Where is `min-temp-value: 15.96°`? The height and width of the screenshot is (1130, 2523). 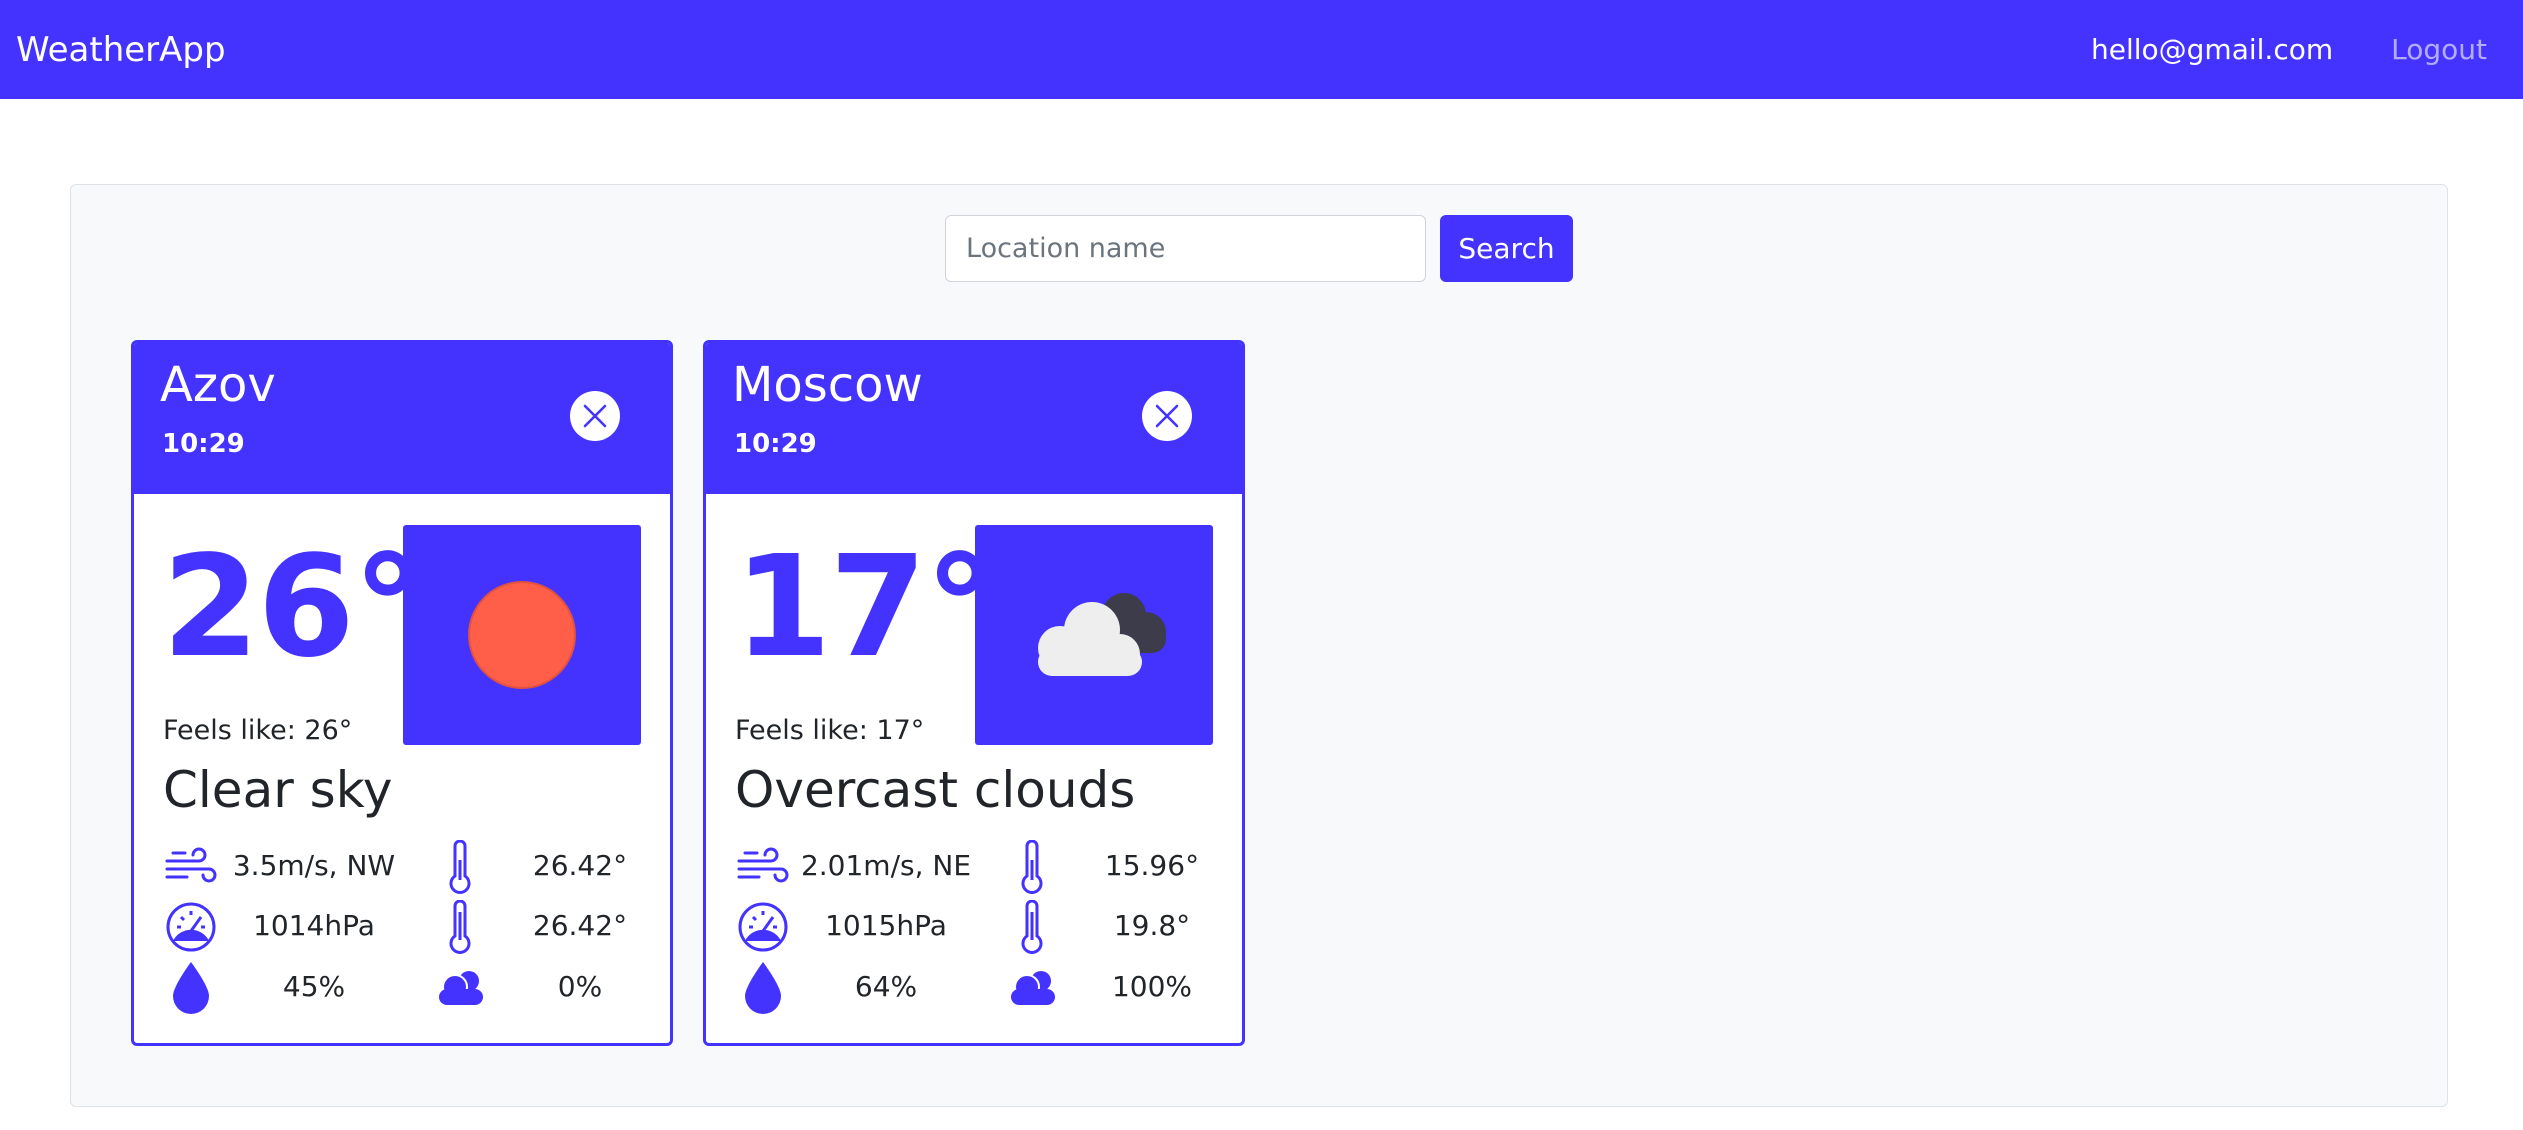
min-temp-value: 15.96° is located at coordinates (1152, 865).